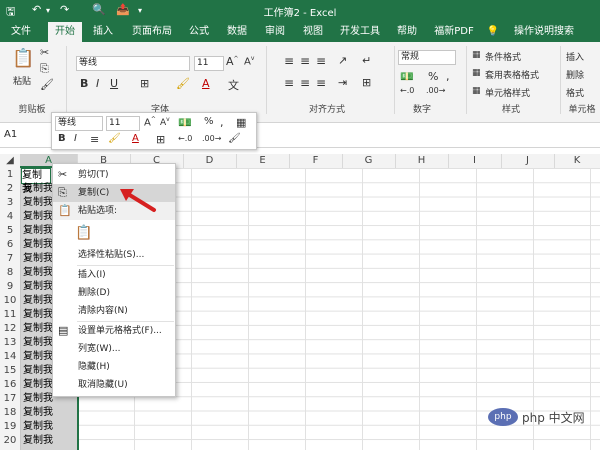 This screenshot has height=450, width=600. What do you see at coordinates (114, 367) in the screenshot?
I see `menu-item-hide: 隐藏(H)` at bounding box center [114, 367].